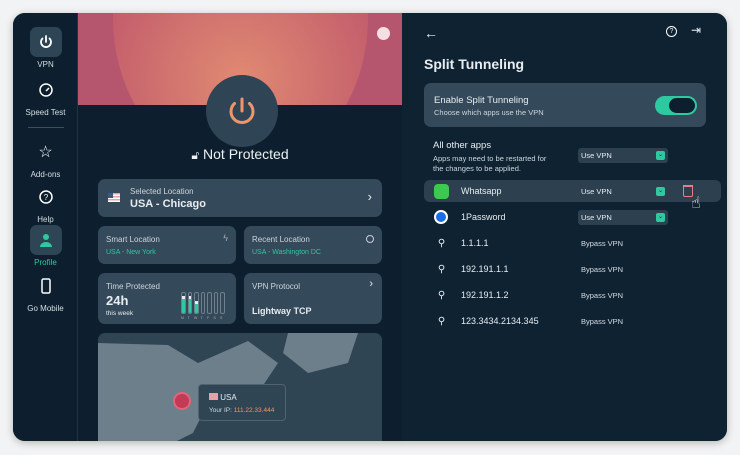  What do you see at coordinates (572, 243) in the screenshot?
I see `app-row: ⚲ 1.1.1.1 Bypass VPN` at bounding box center [572, 243].